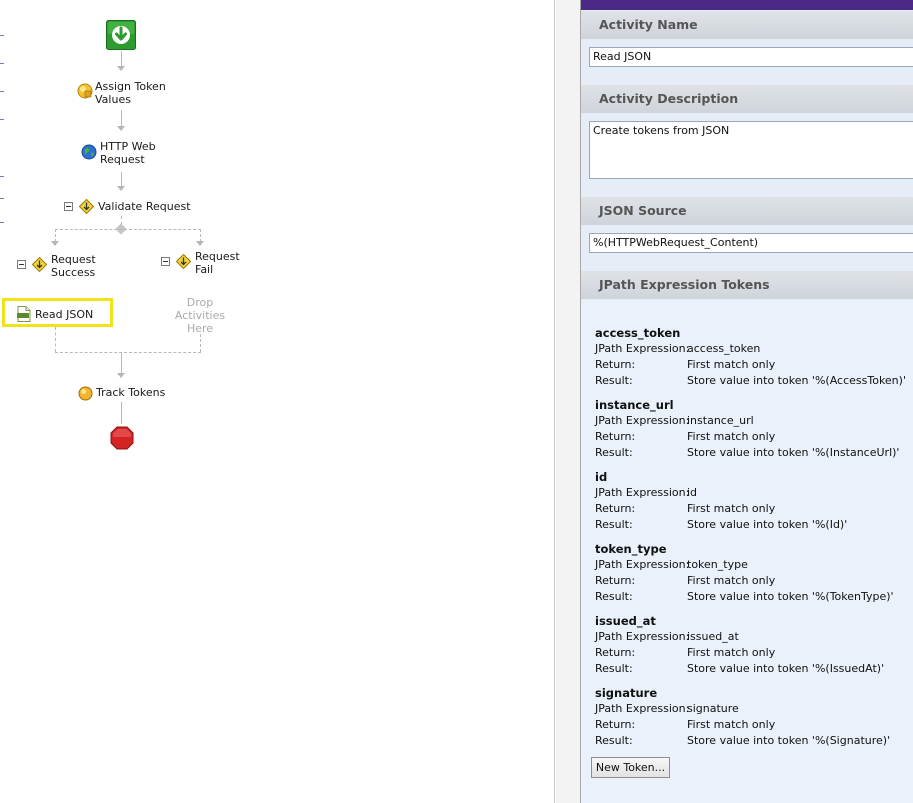 The image size is (913, 803). I want to click on request-fail-branch: Request Fail, so click(217, 263).